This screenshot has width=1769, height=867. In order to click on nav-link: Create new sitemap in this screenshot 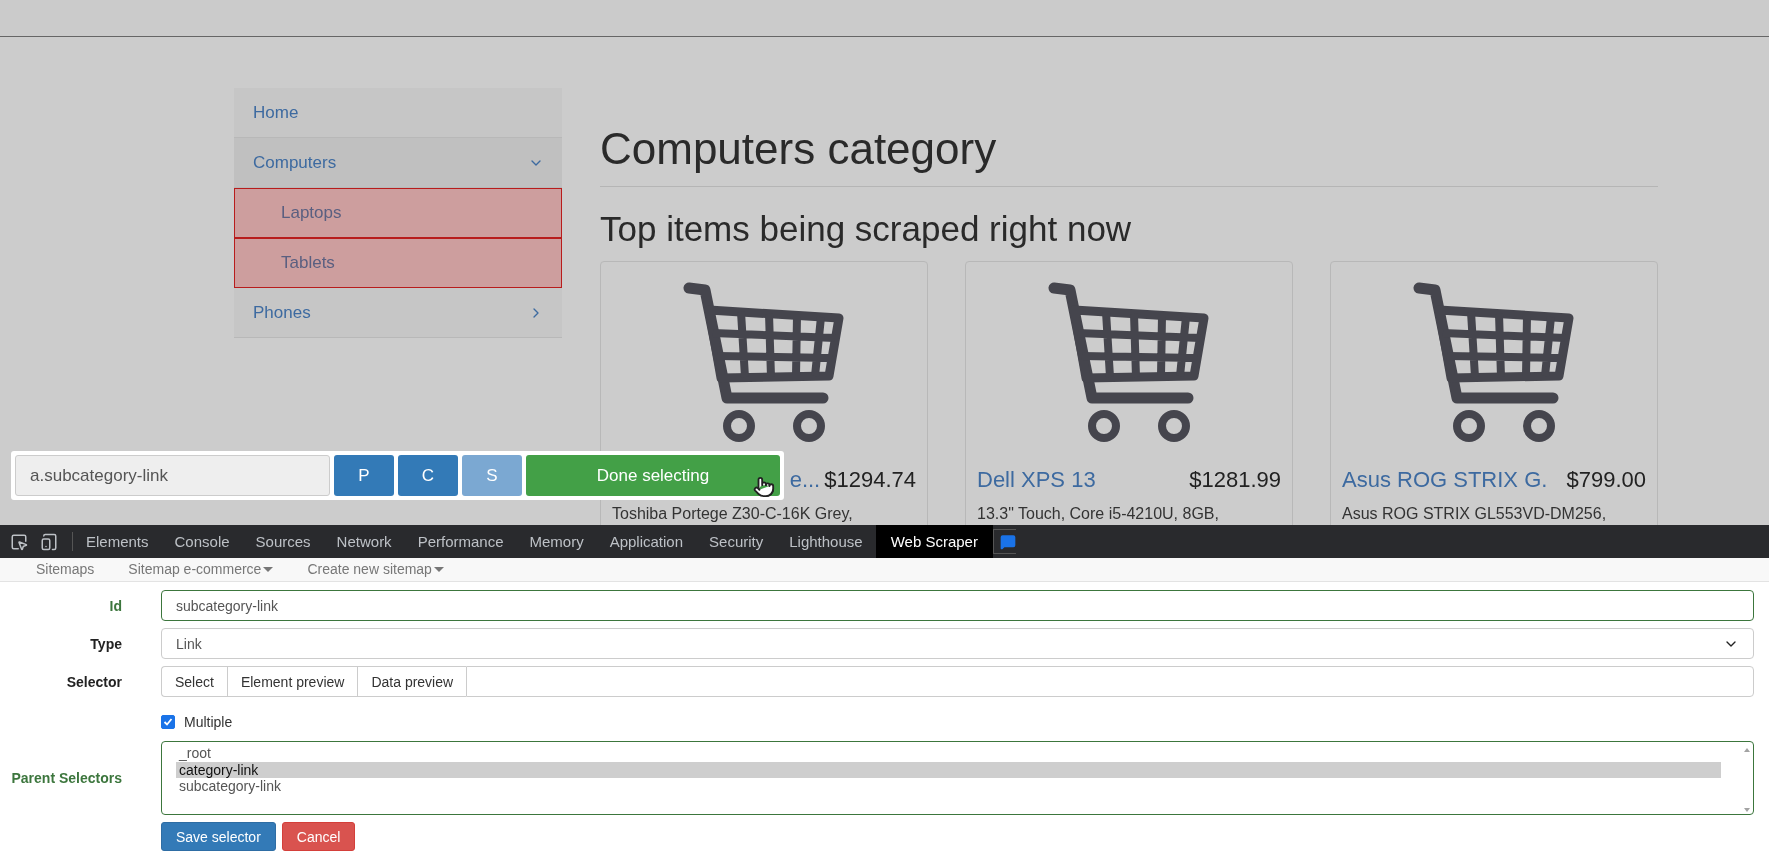, I will do `click(375, 569)`.